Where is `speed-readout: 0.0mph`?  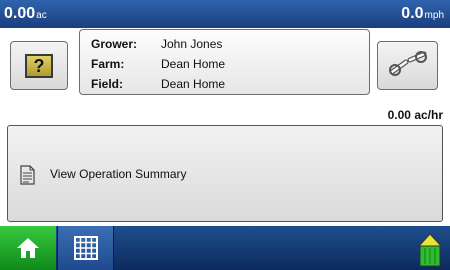 speed-readout: 0.0mph is located at coordinates (422, 14).